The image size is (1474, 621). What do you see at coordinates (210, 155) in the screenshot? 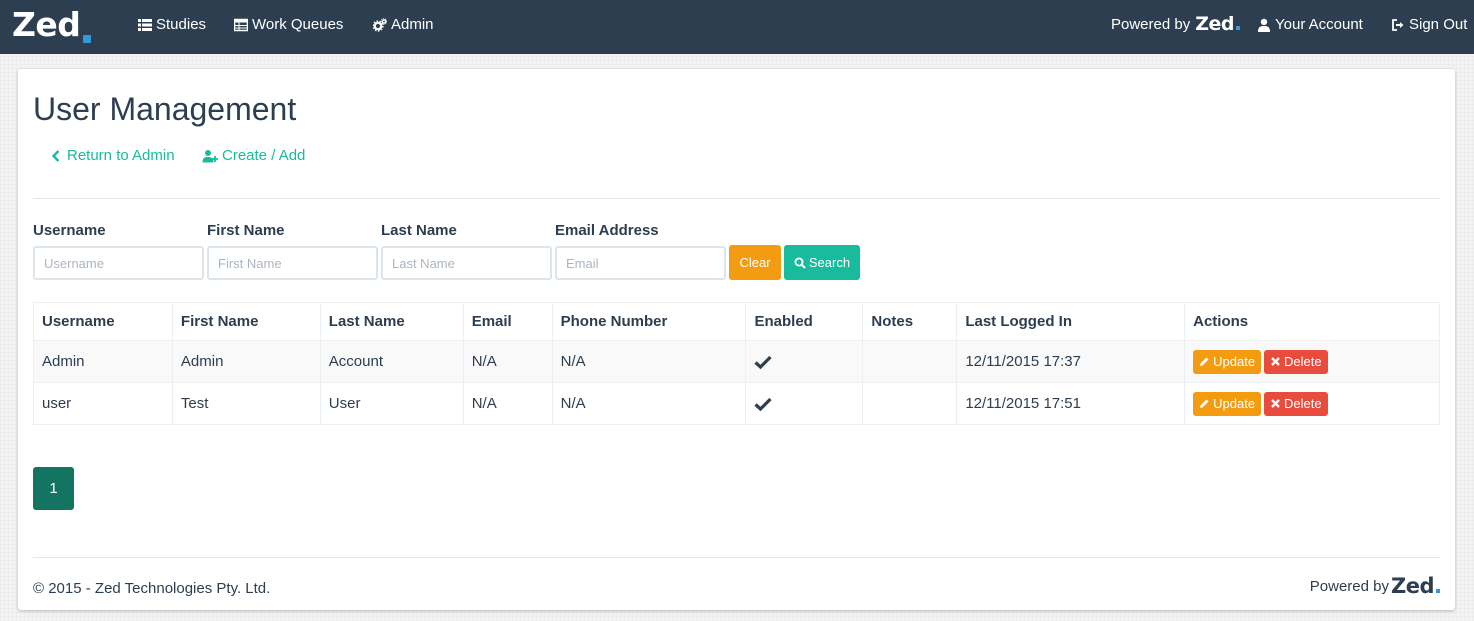
I see `user-plus-icon` at bounding box center [210, 155].